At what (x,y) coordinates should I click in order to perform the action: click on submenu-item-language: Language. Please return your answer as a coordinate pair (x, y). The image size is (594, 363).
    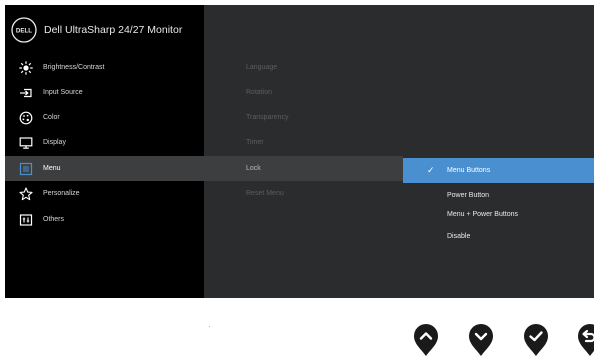
    Looking at the image, I should click on (303, 67).